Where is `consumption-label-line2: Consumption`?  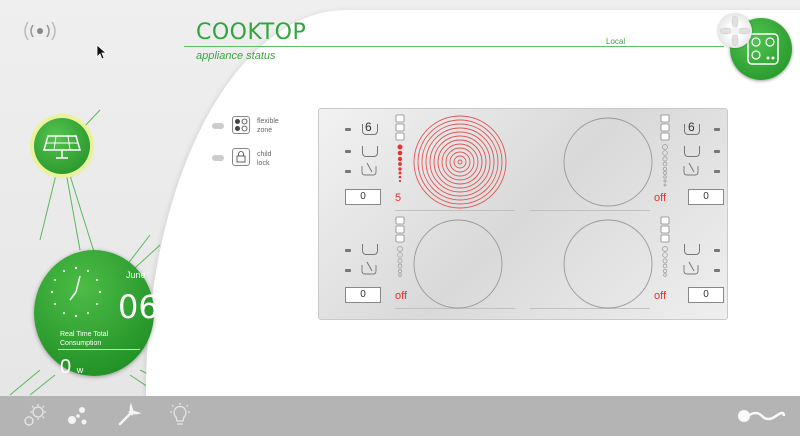
consumption-label-line2: Consumption is located at coordinates (81, 343).